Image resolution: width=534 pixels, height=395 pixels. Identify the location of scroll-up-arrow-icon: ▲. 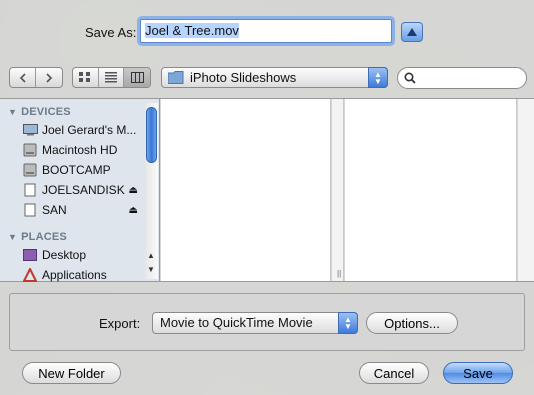
(151, 255).